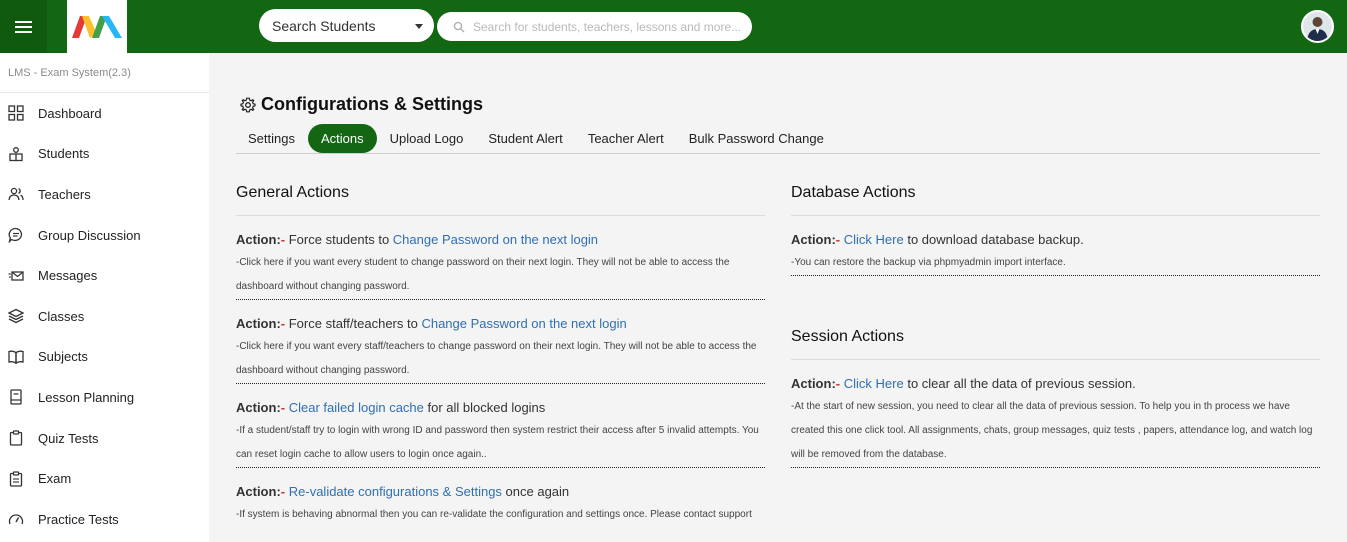 The height and width of the screenshot is (542, 1347). Describe the element at coordinates (89, 235) in the screenshot. I see `sidebar-item-label: Group Discussion` at that location.